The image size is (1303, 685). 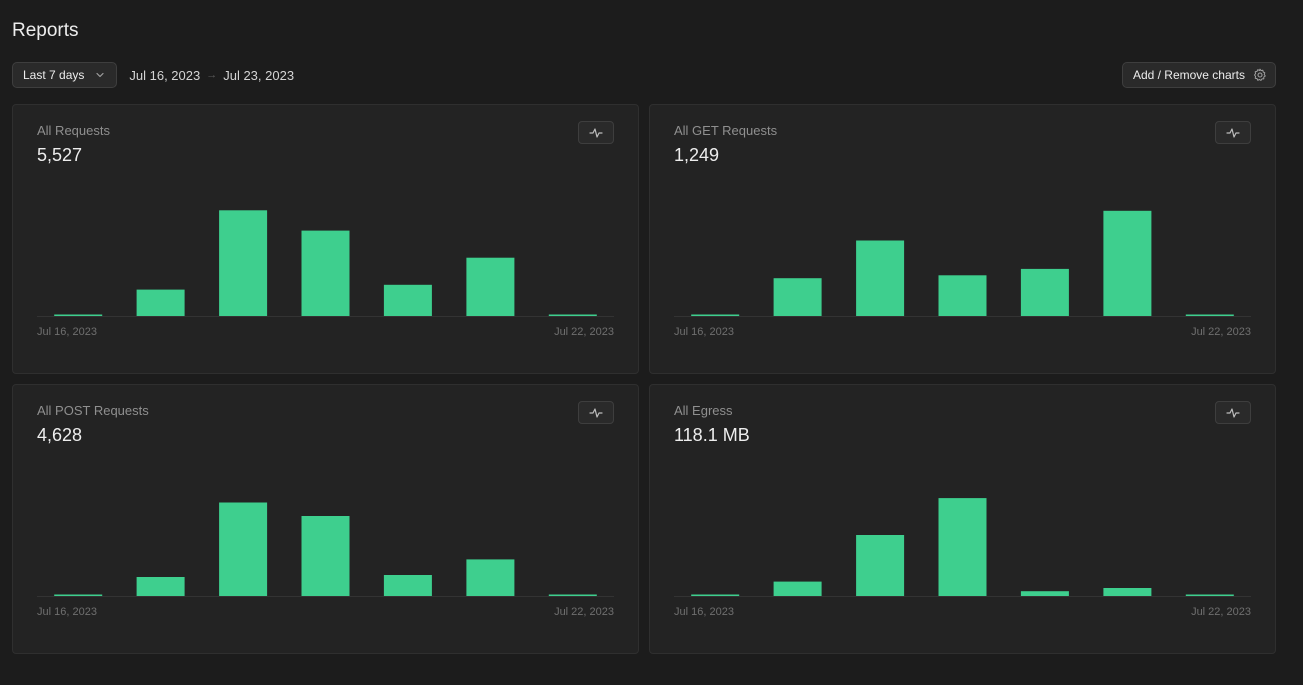 I want to click on add-remove-charts-button: Add / Remove charts, so click(x=1198, y=75).